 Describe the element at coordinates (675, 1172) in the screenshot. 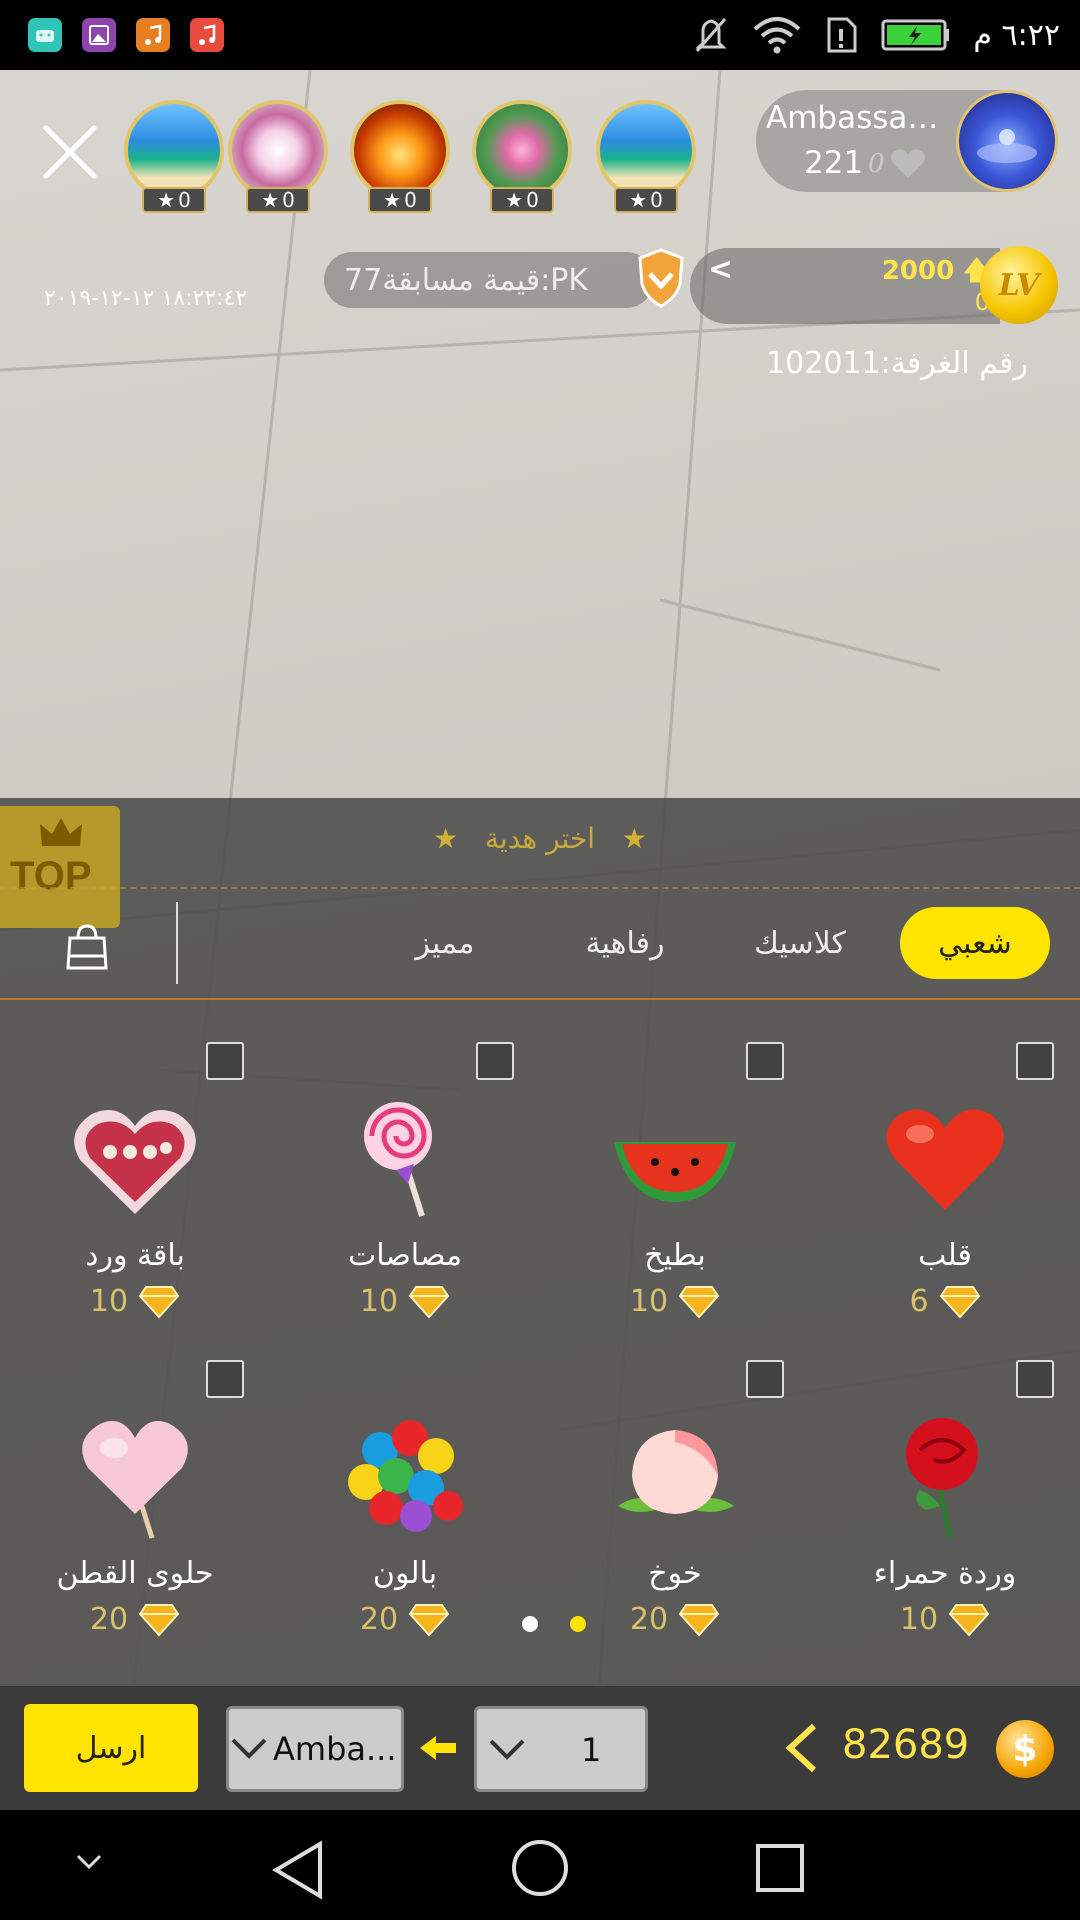

I see `watermelon-gift-icon` at that location.